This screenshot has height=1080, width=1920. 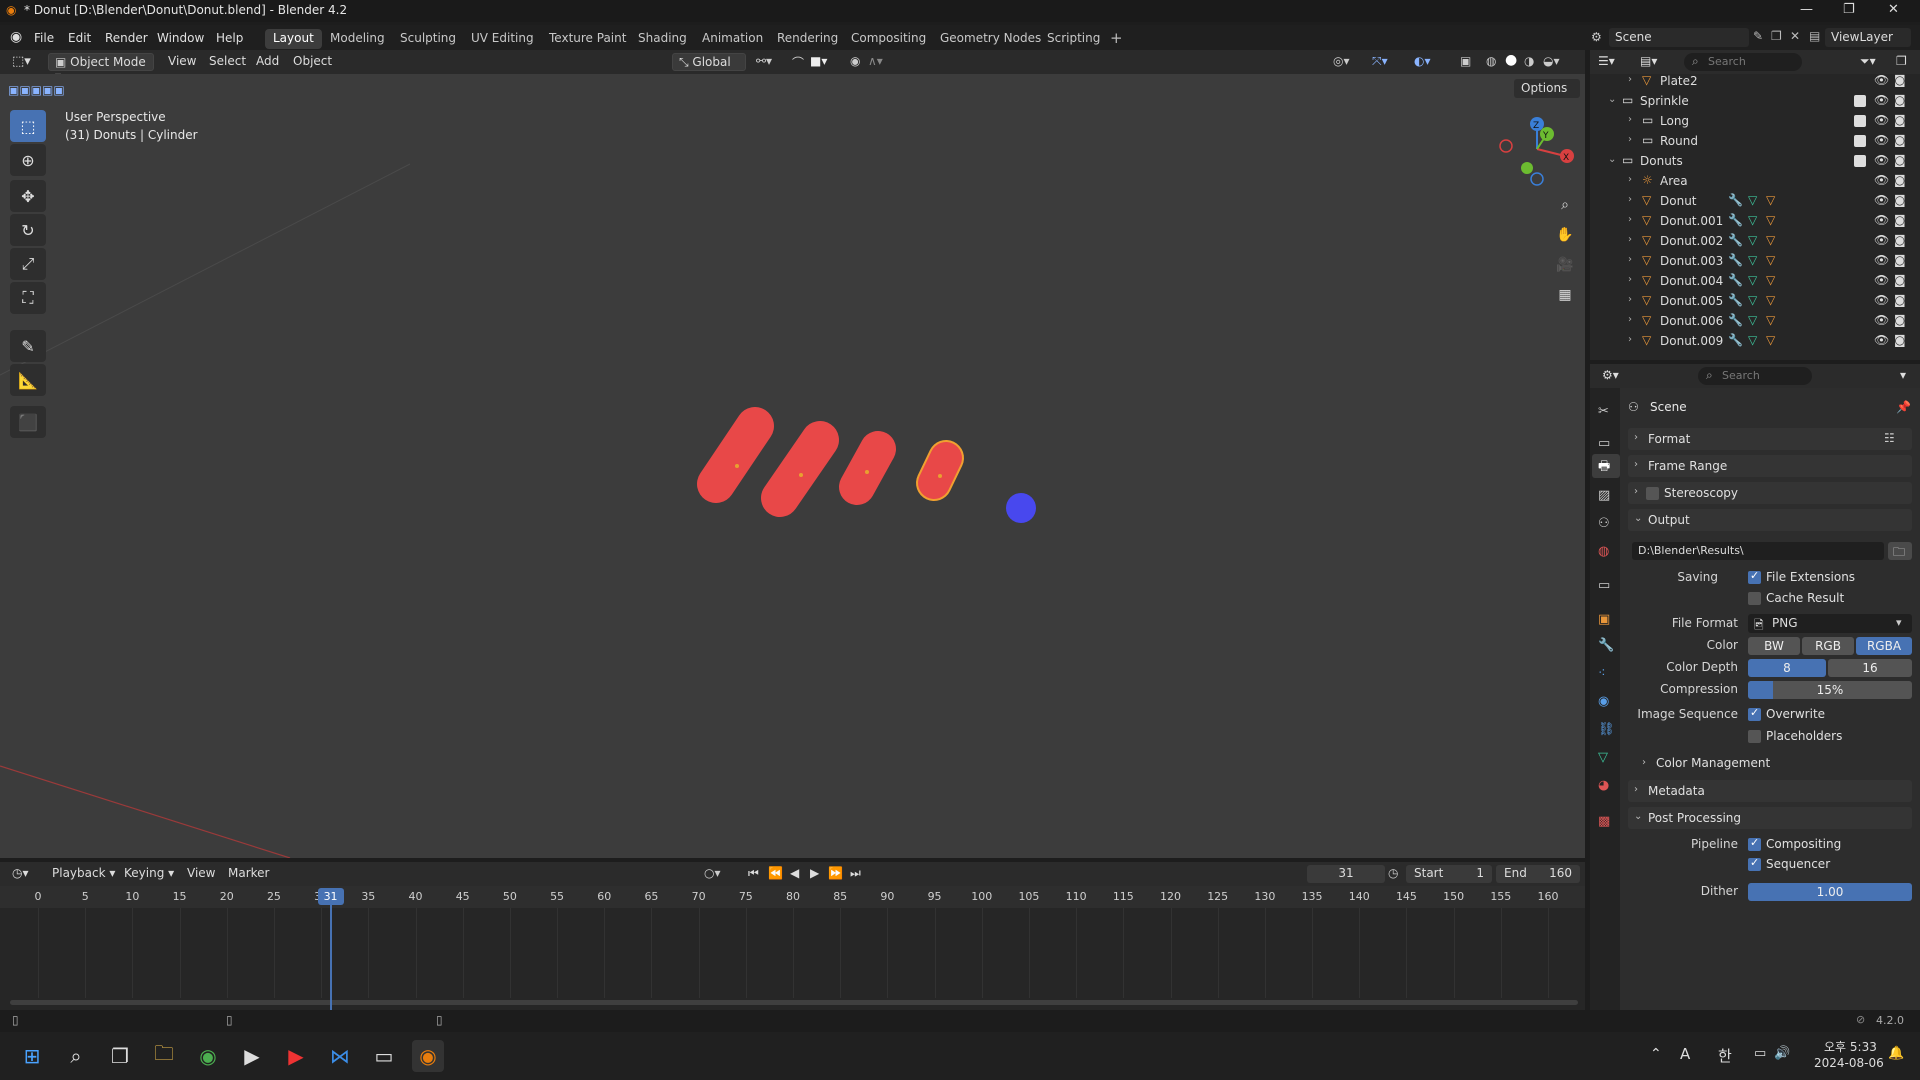 What do you see at coordinates (1754, 576) in the screenshot?
I see `file-extensions-checkbox` at bounding box center [1754, 576].